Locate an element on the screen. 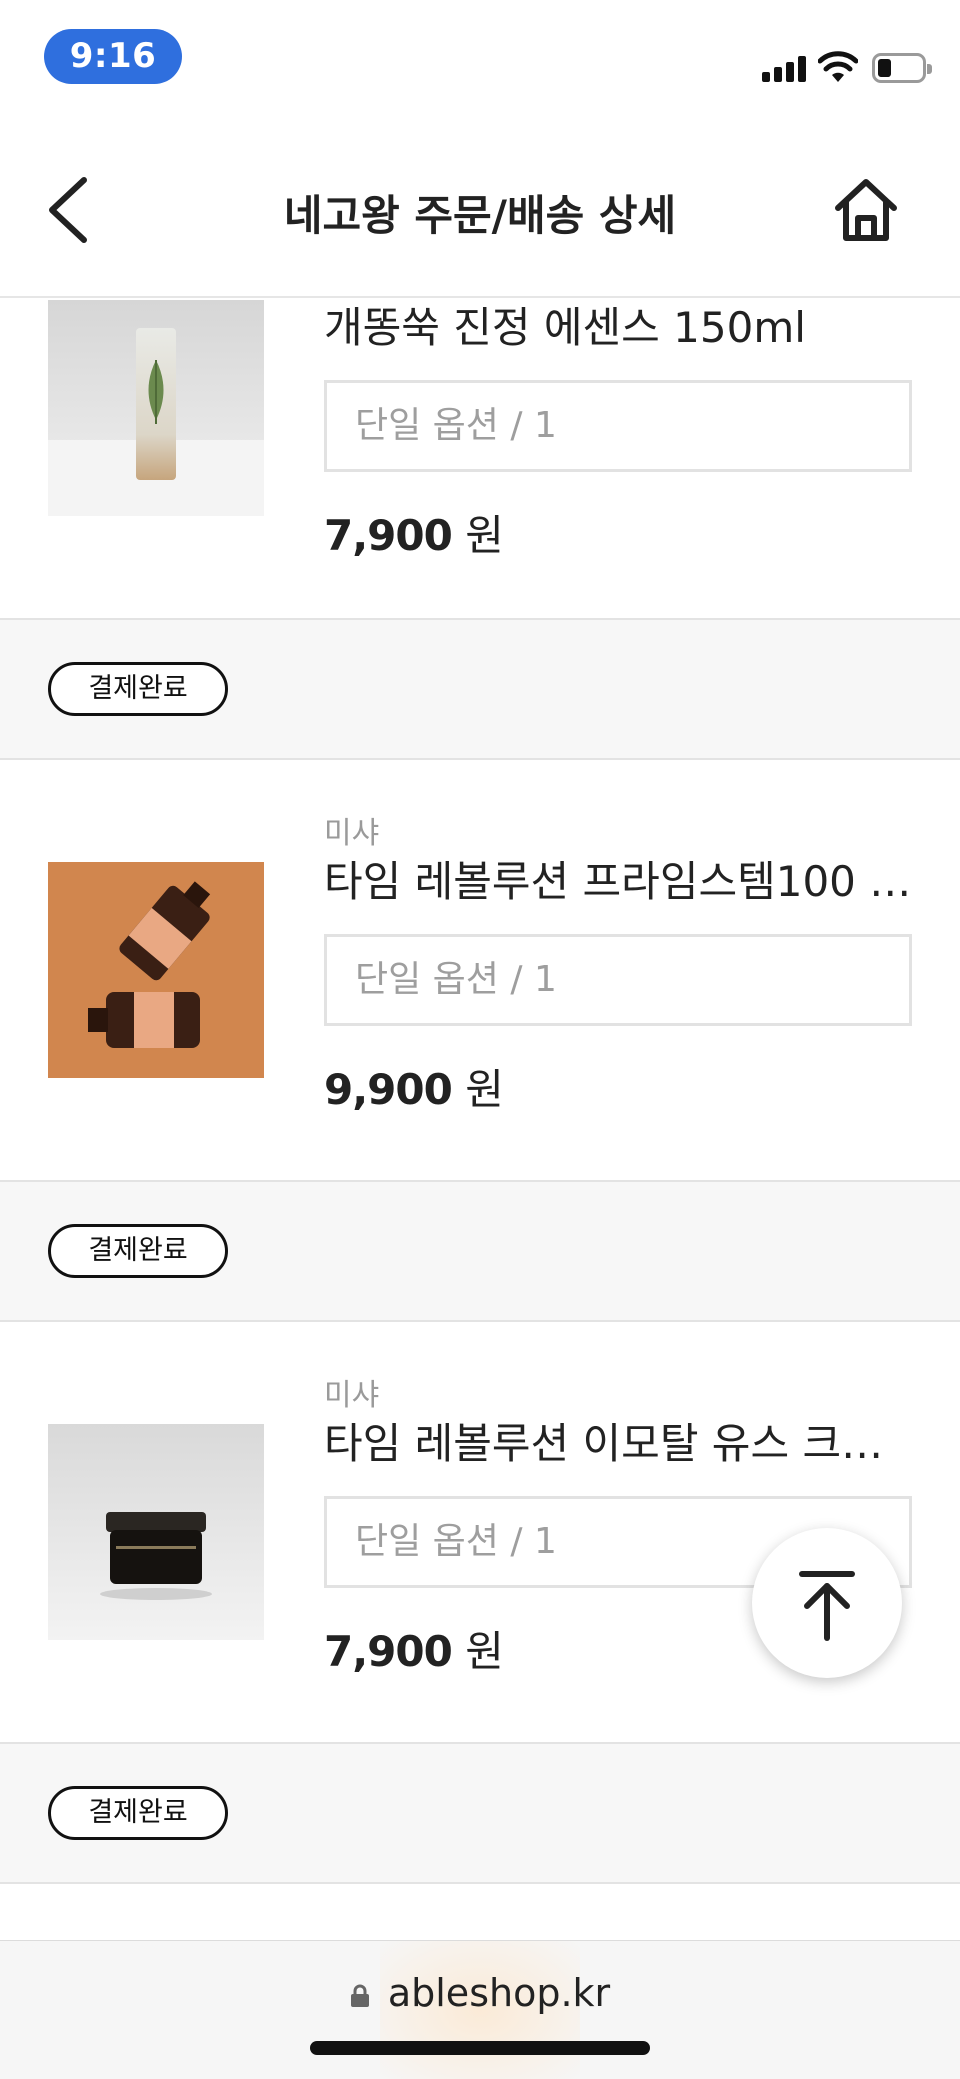 This screenshot has height=2079, width=960. status-bar: 9:16 is located at coordinates (480, 60).